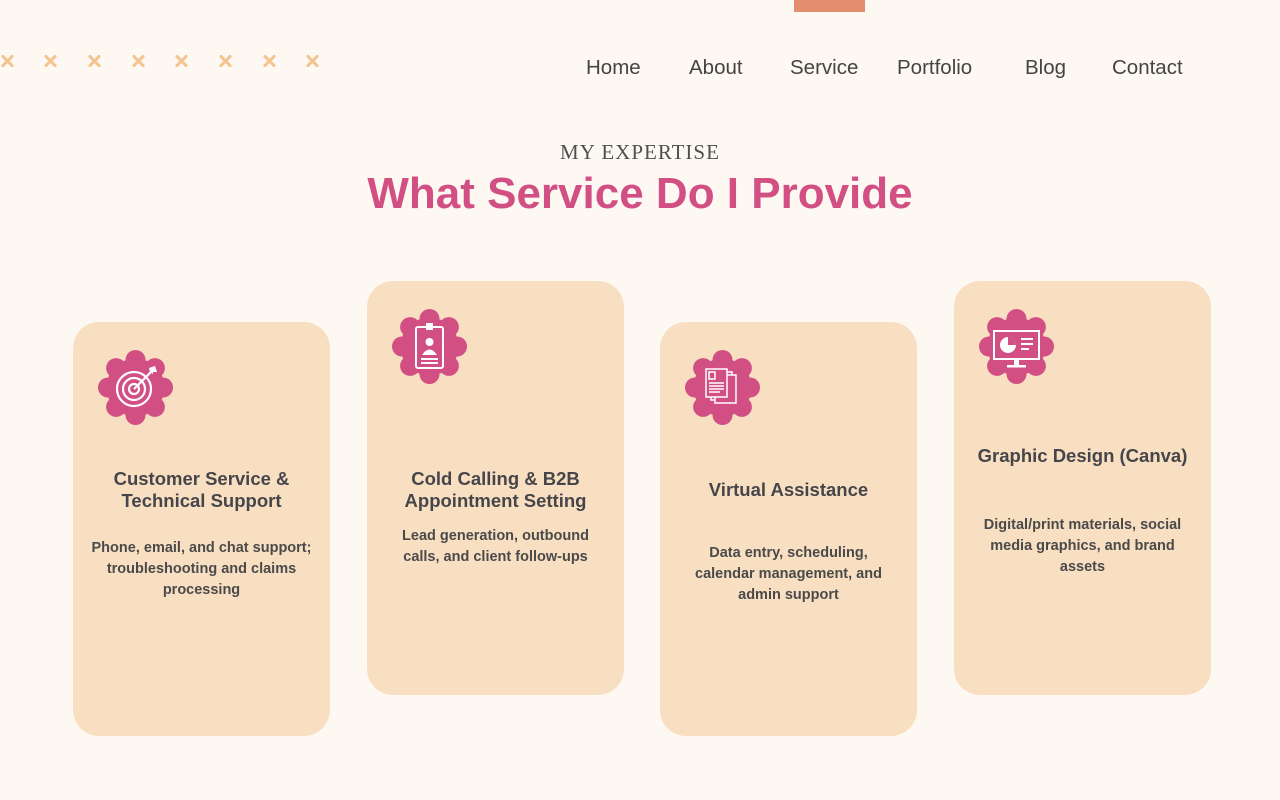 Image resolution: width=1280 pixels, height=800 pixels. I want to click on nav-link-contact: Contact, so click(1147, 68).